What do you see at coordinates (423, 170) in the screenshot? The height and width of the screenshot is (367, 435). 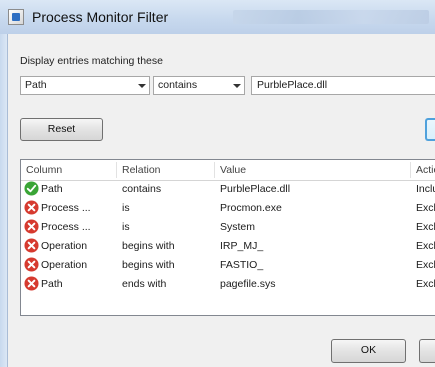 I see `column-header-action: Action` at bounding box center [423, 170].